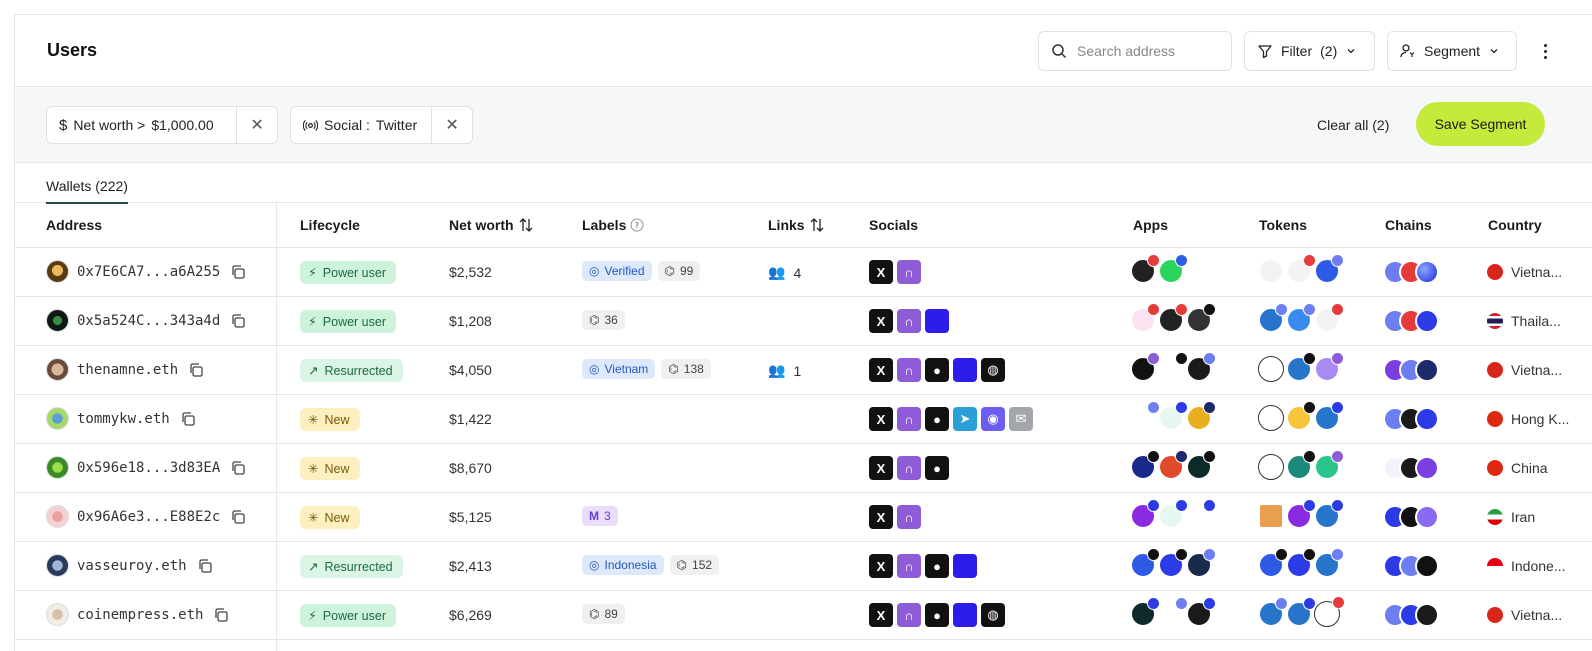 Image resolution: width=1592 pixels, height=651 pixels. What do you see at coordinates (381, 125) in the screenshot?
I see `filter-chip-social: Social : Twitter ✕` at bounding box center [381, 125].